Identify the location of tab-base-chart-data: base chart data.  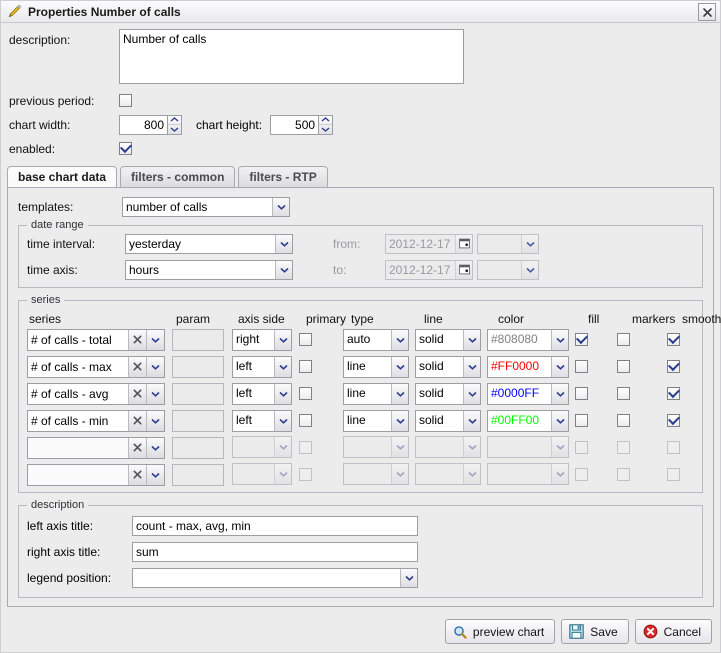
(62, 176).